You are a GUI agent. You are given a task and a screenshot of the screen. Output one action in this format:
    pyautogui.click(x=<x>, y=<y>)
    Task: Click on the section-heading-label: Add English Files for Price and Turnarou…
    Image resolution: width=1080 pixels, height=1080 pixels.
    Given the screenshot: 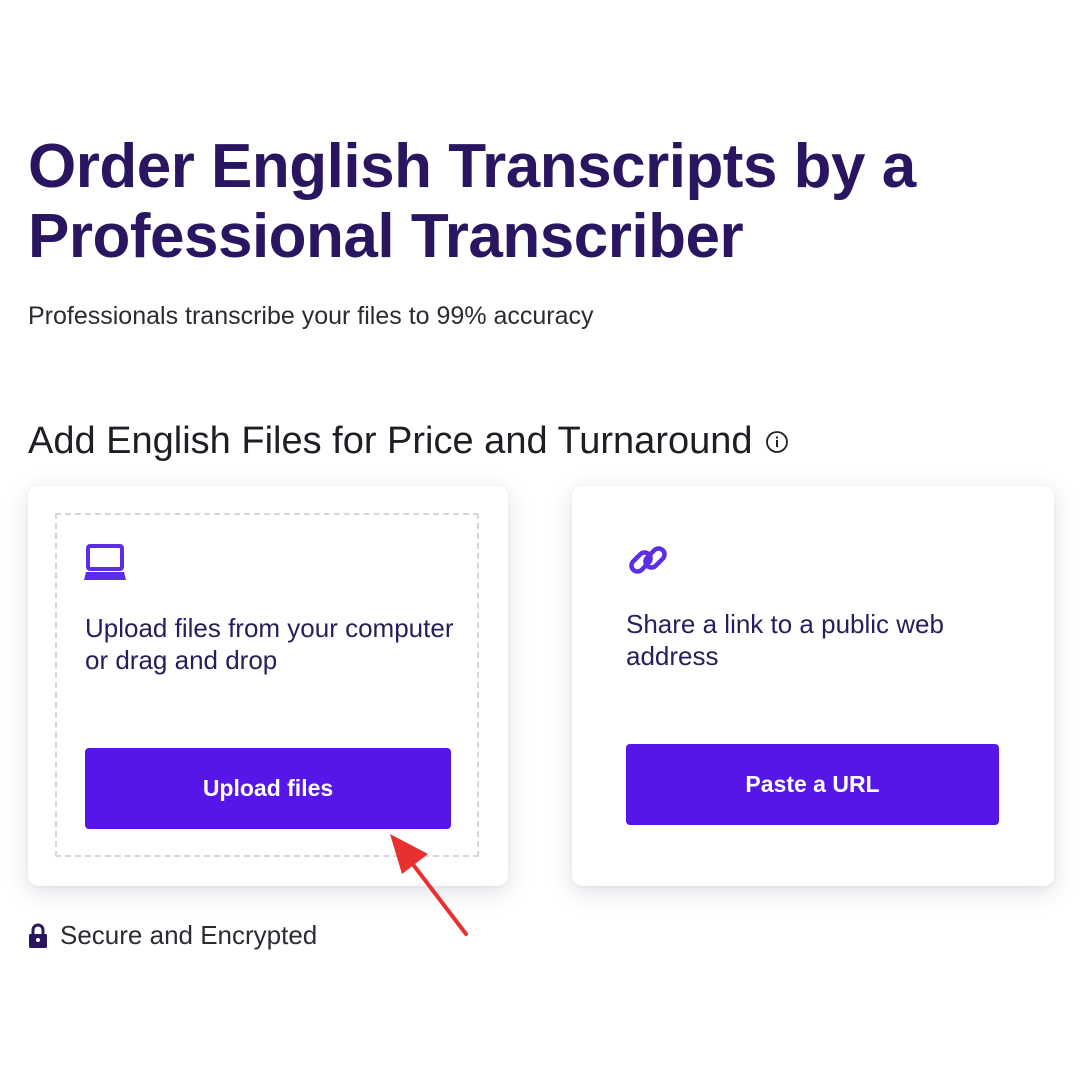 What is the action you would take?
    pyautogui.click(x=390, y=441)
    